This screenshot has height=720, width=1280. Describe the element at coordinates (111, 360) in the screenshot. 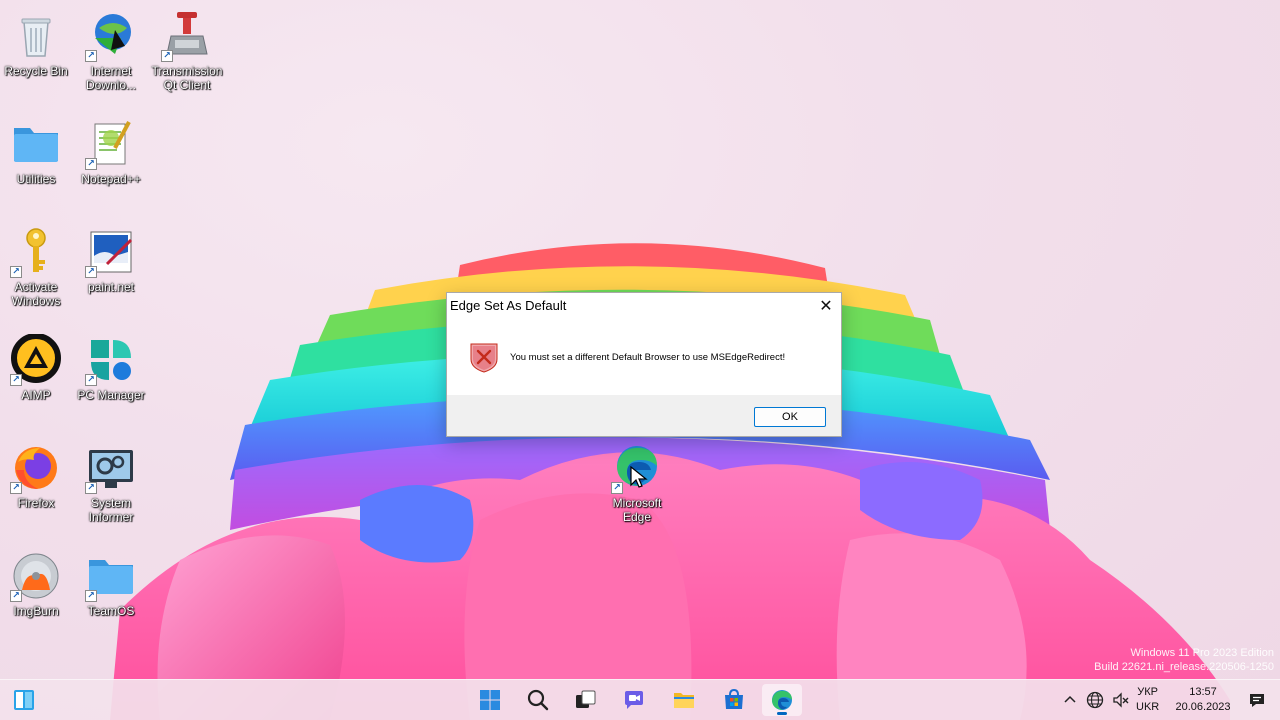

I see `pc-manager-icon: ↗` at that location.